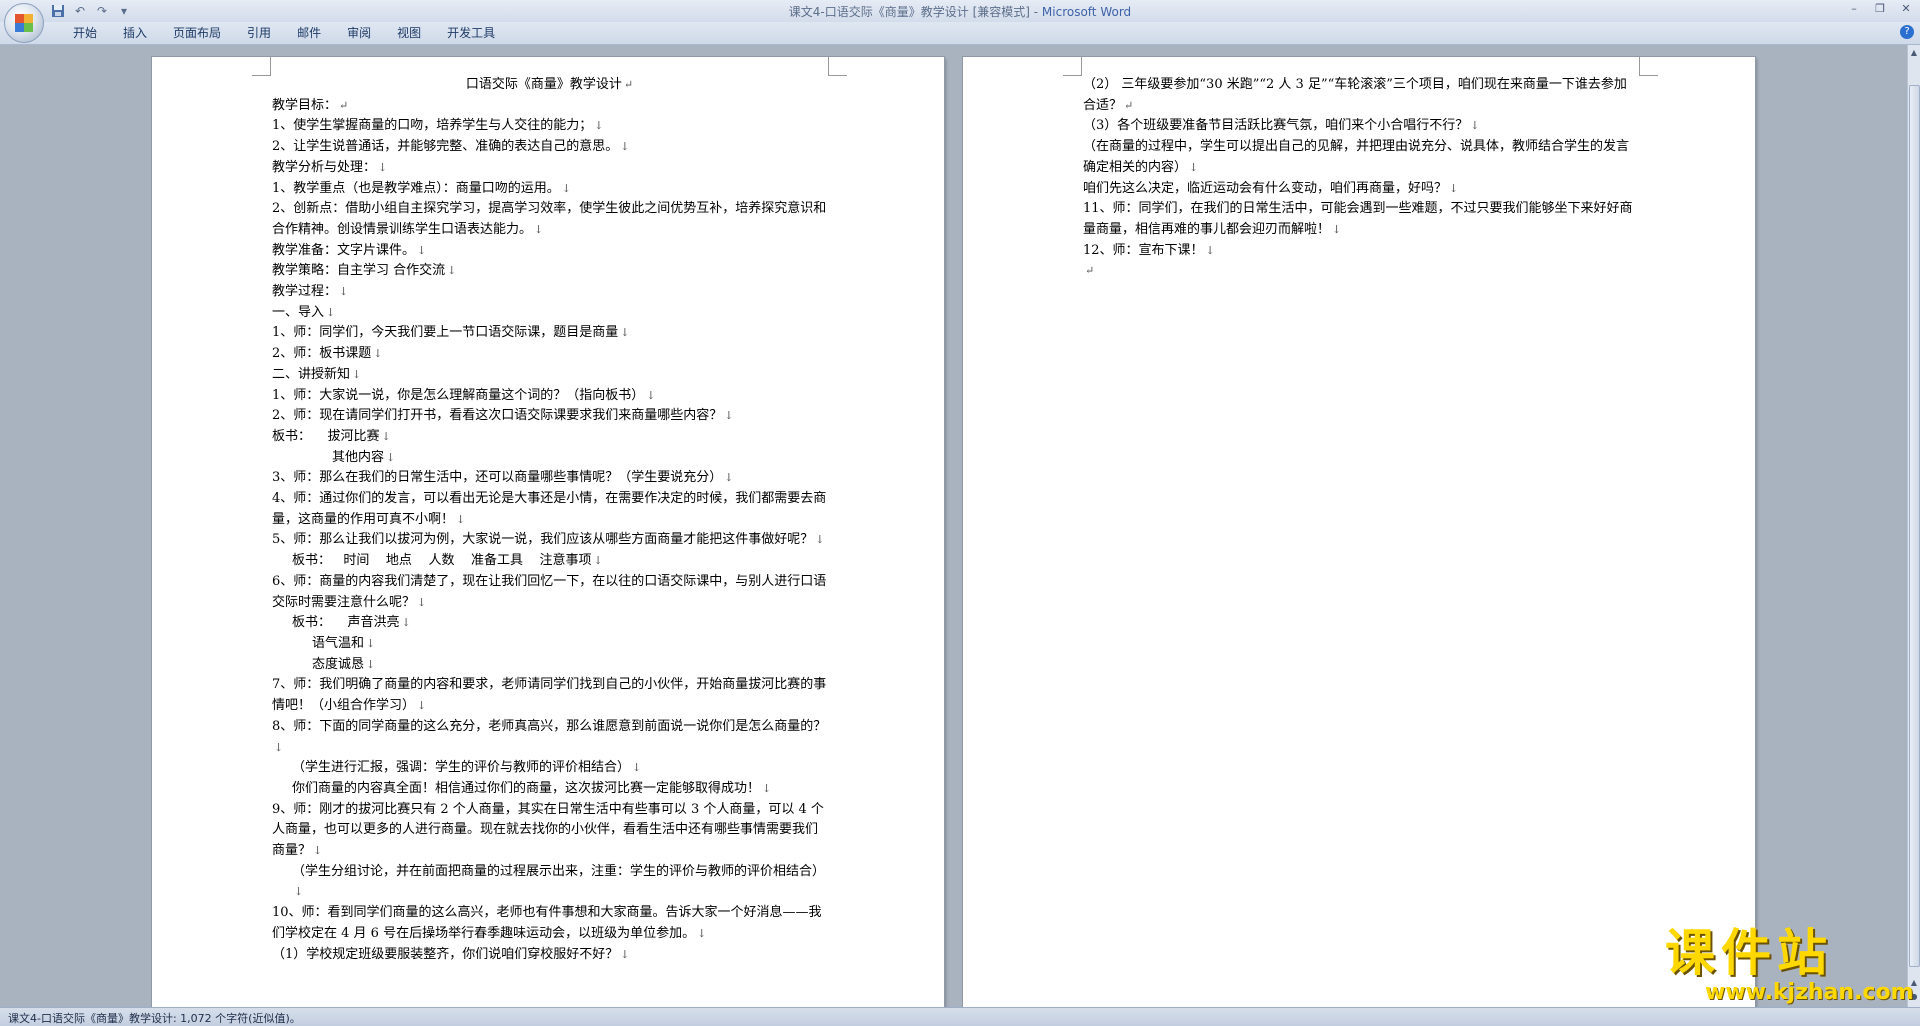 This screenshot has height=1026, width=1920. Describe the element at coordinates (344, 250) in the screenshot. I see `paragraph-text: 教学准备：文字片课件。` at that location.